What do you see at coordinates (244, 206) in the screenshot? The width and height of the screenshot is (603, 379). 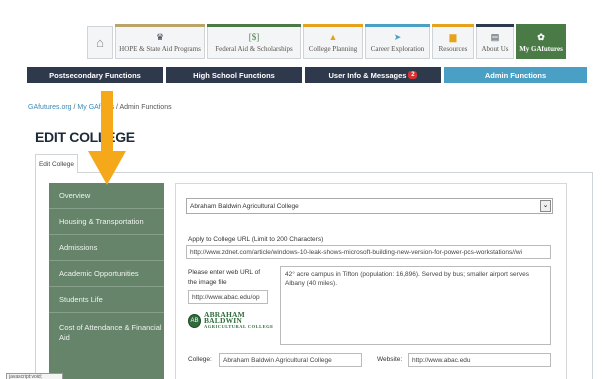 I see `college-select-value: Abraham Baldwin Agricultural College` at bounding box center [244, 206].